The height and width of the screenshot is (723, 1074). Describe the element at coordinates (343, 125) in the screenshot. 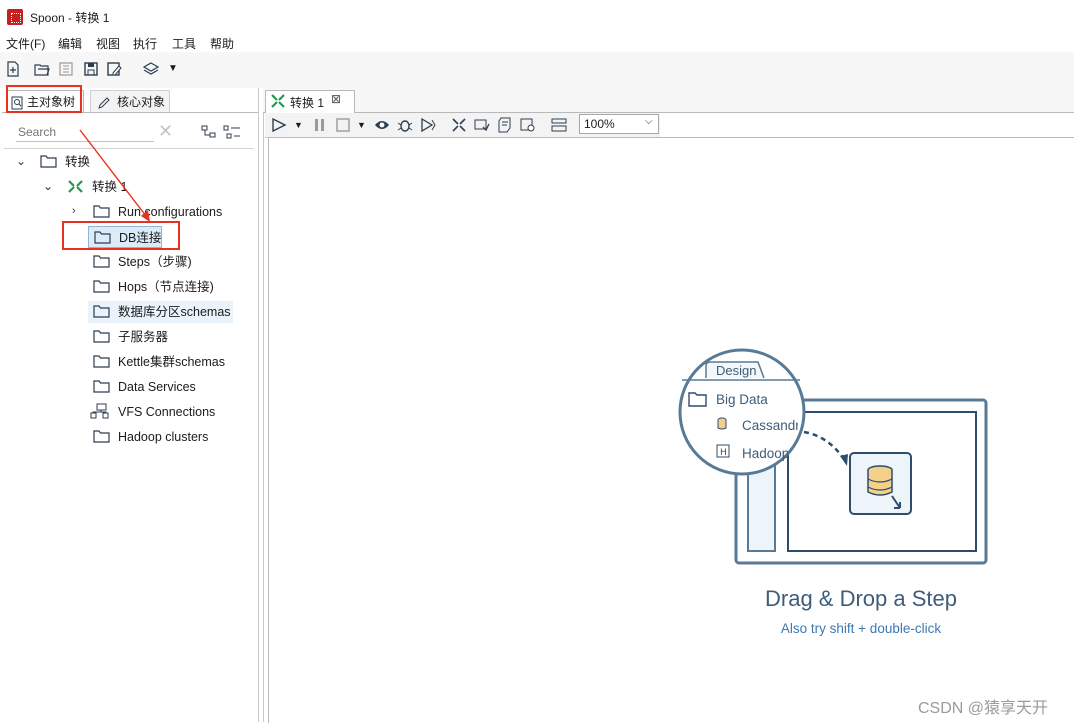

I see `stop-icon` at that location.